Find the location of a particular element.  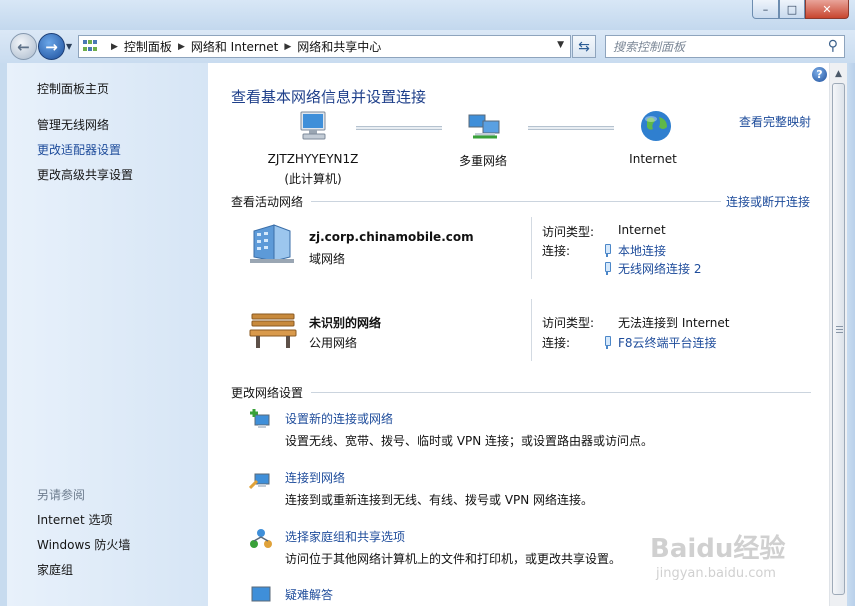

connection-link-f8: F8云终端平台连接 is located at coordinates (660, 342).